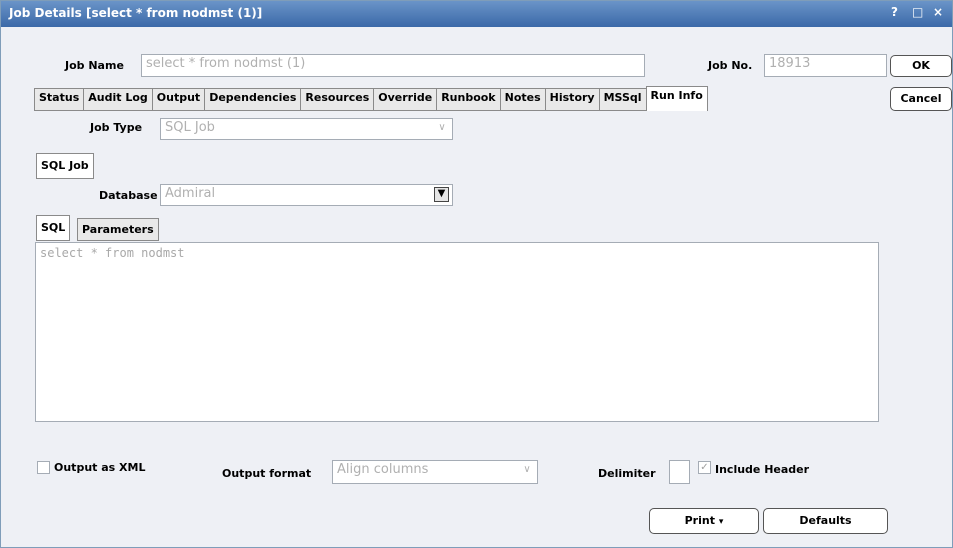 The height and width of the screenshot is (548, 953). I want to click on job-type-label: Job Type, so click(116, 127).